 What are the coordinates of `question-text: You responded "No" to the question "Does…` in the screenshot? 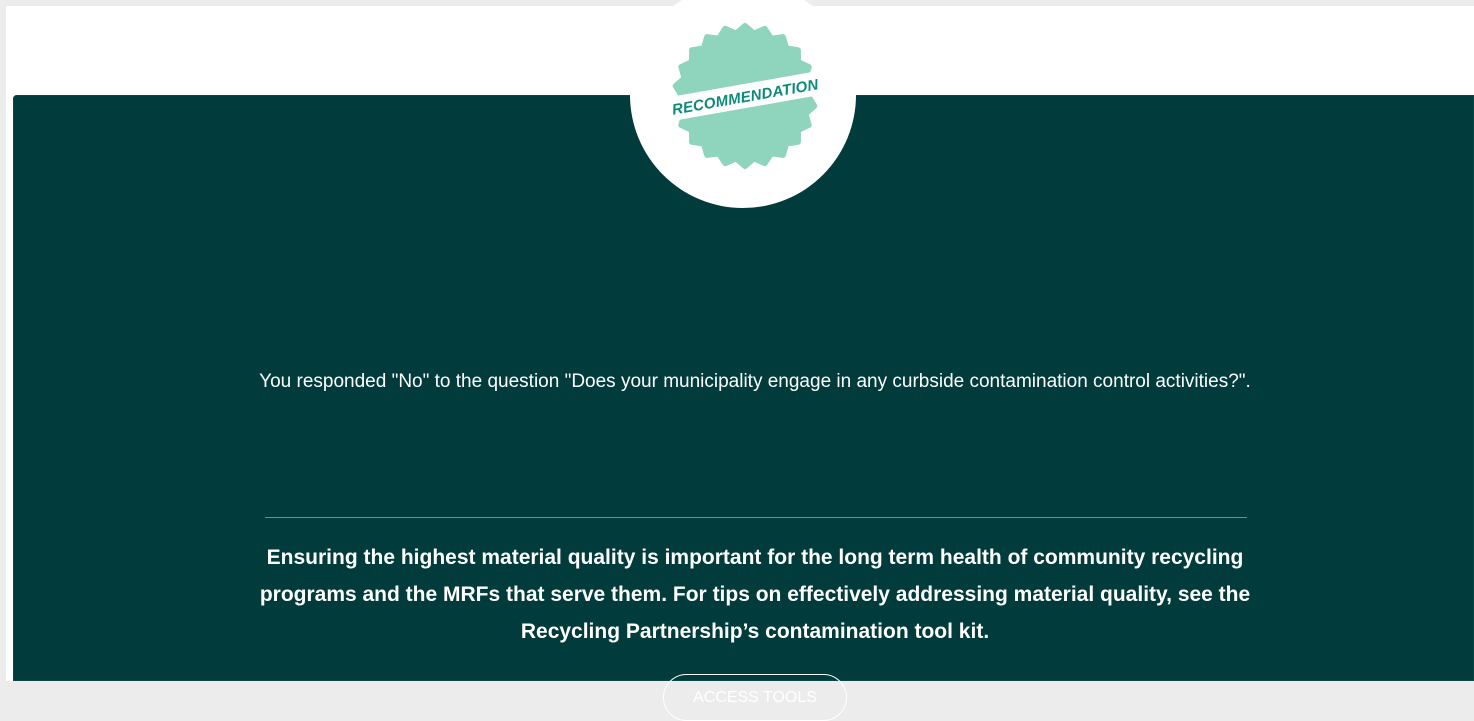 It's located at (755, 381).